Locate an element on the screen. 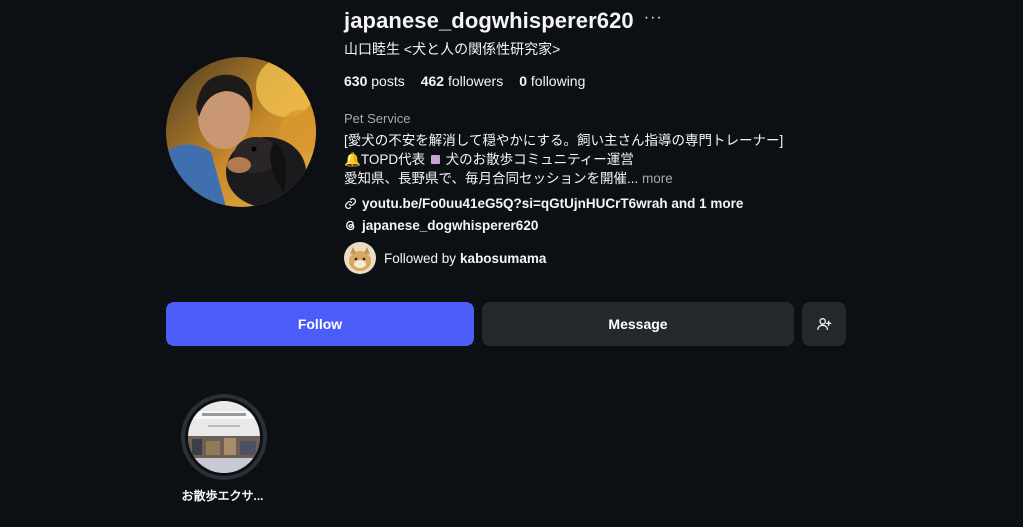  square-icon is located at coordinates (435, 159).